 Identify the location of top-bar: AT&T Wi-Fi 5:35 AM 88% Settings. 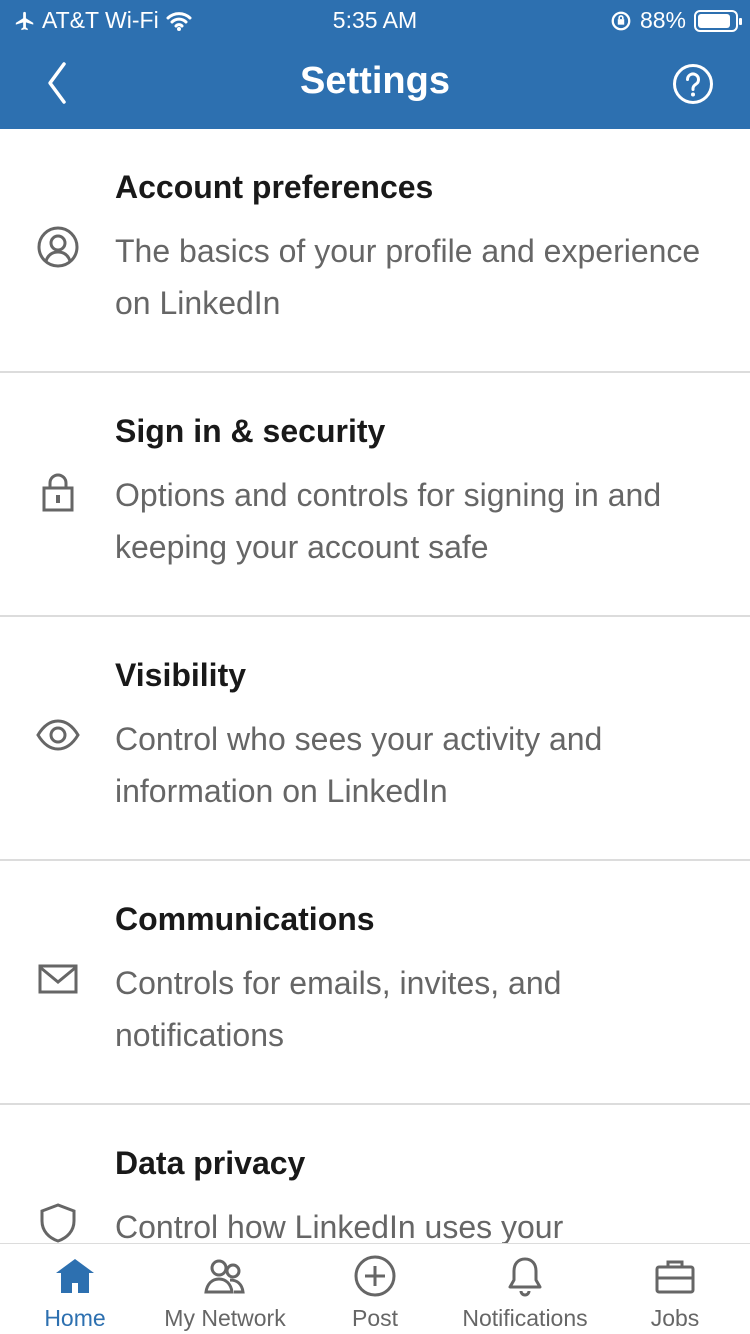
(375, 64).